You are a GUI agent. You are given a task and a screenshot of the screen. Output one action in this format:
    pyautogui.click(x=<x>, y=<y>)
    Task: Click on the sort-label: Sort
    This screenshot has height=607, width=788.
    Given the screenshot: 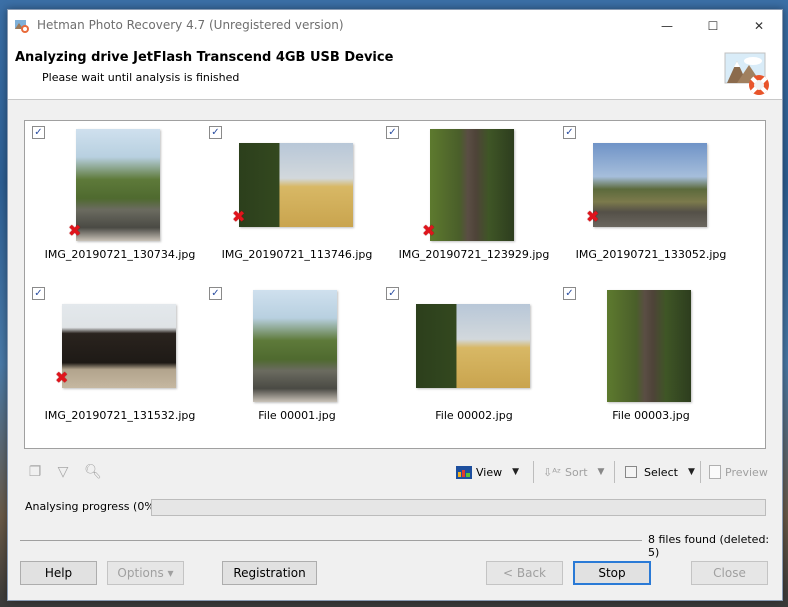 What is the action you would take?
    pyautogui.click(x=576, y=472)
    